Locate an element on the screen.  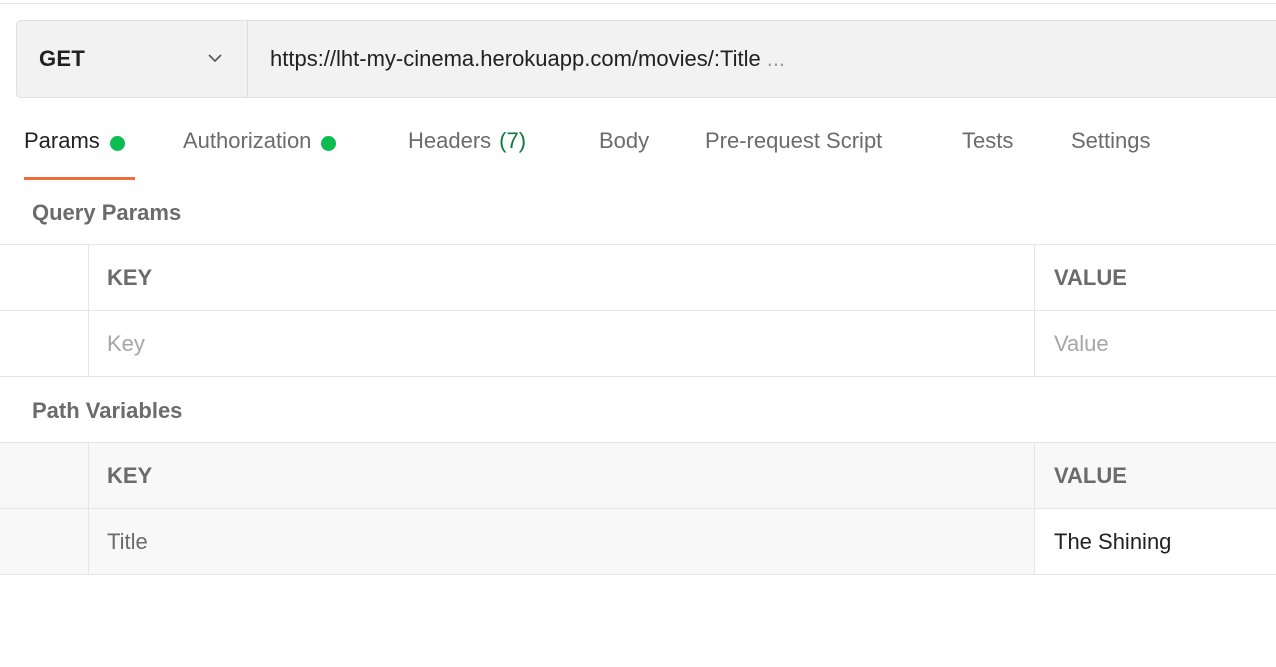
query-params-title: Query Params is located at coordinates (107, 212).